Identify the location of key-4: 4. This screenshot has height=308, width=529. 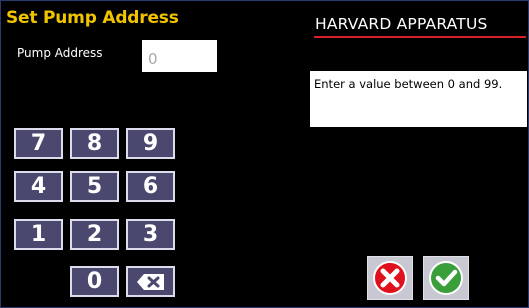
(38, 186).